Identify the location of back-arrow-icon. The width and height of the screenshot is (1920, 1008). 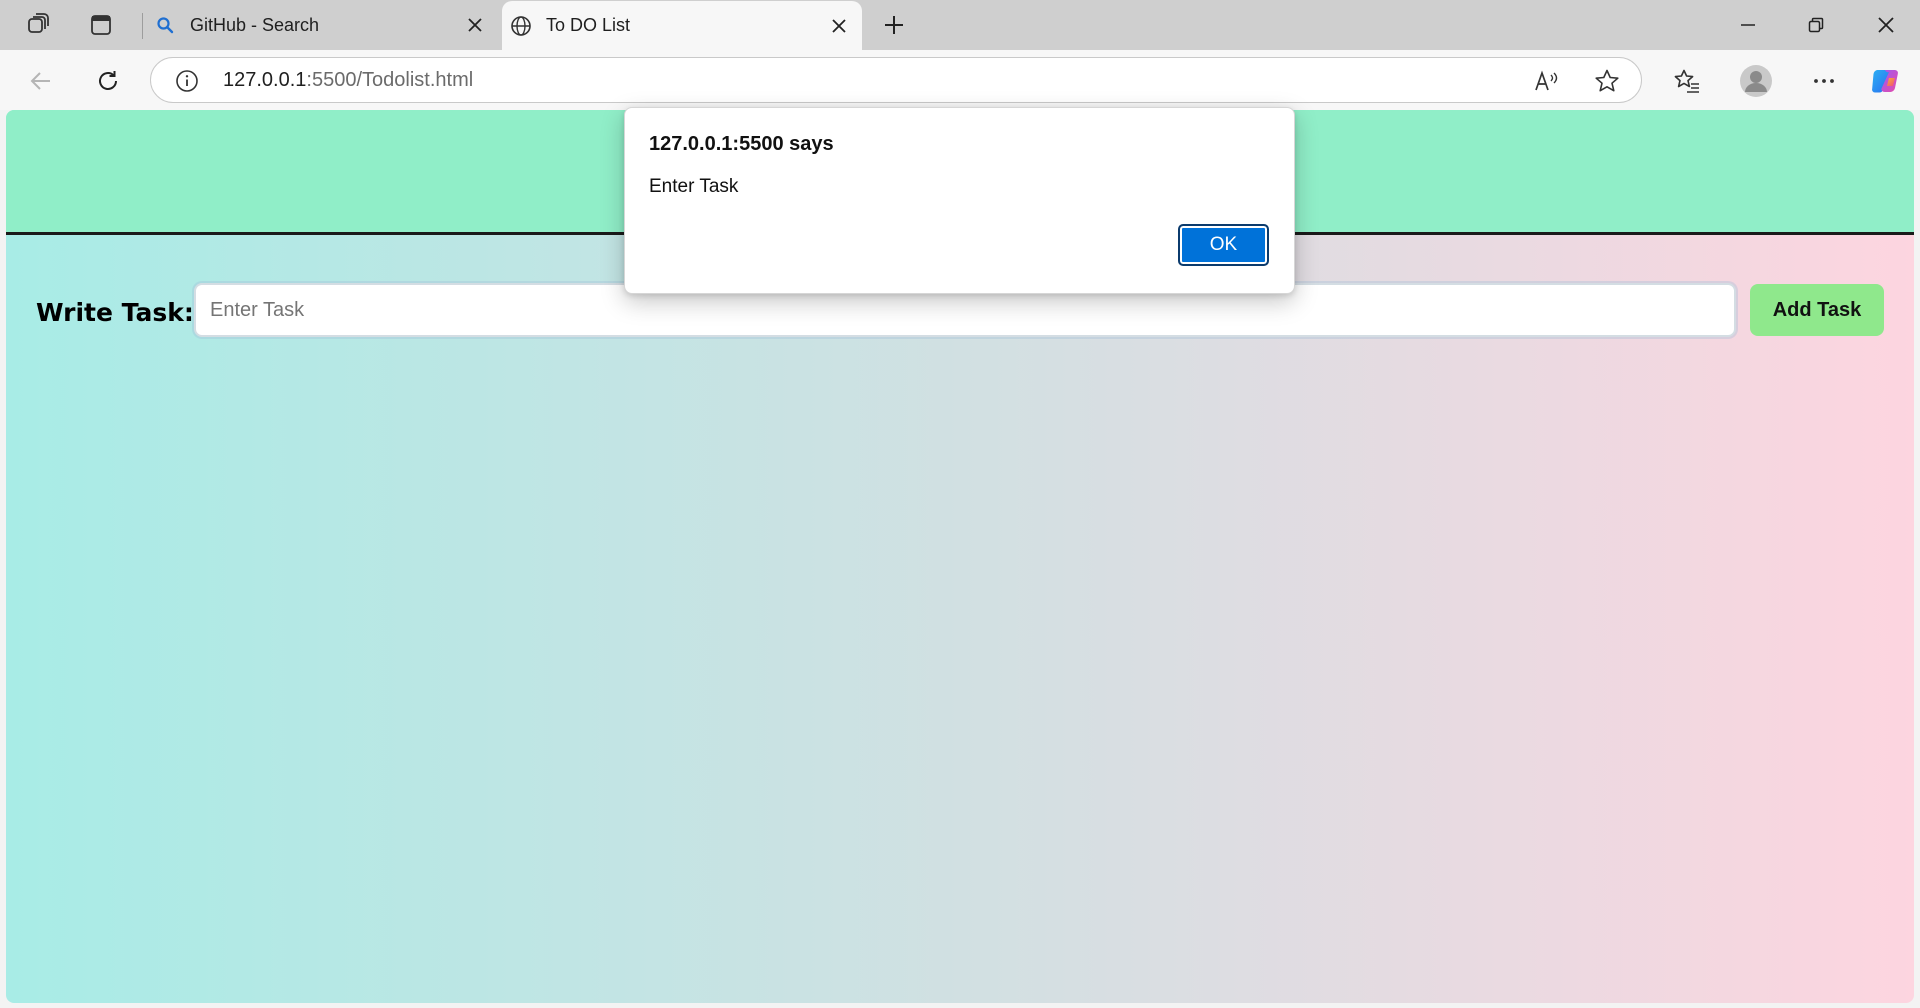
(41, 81).